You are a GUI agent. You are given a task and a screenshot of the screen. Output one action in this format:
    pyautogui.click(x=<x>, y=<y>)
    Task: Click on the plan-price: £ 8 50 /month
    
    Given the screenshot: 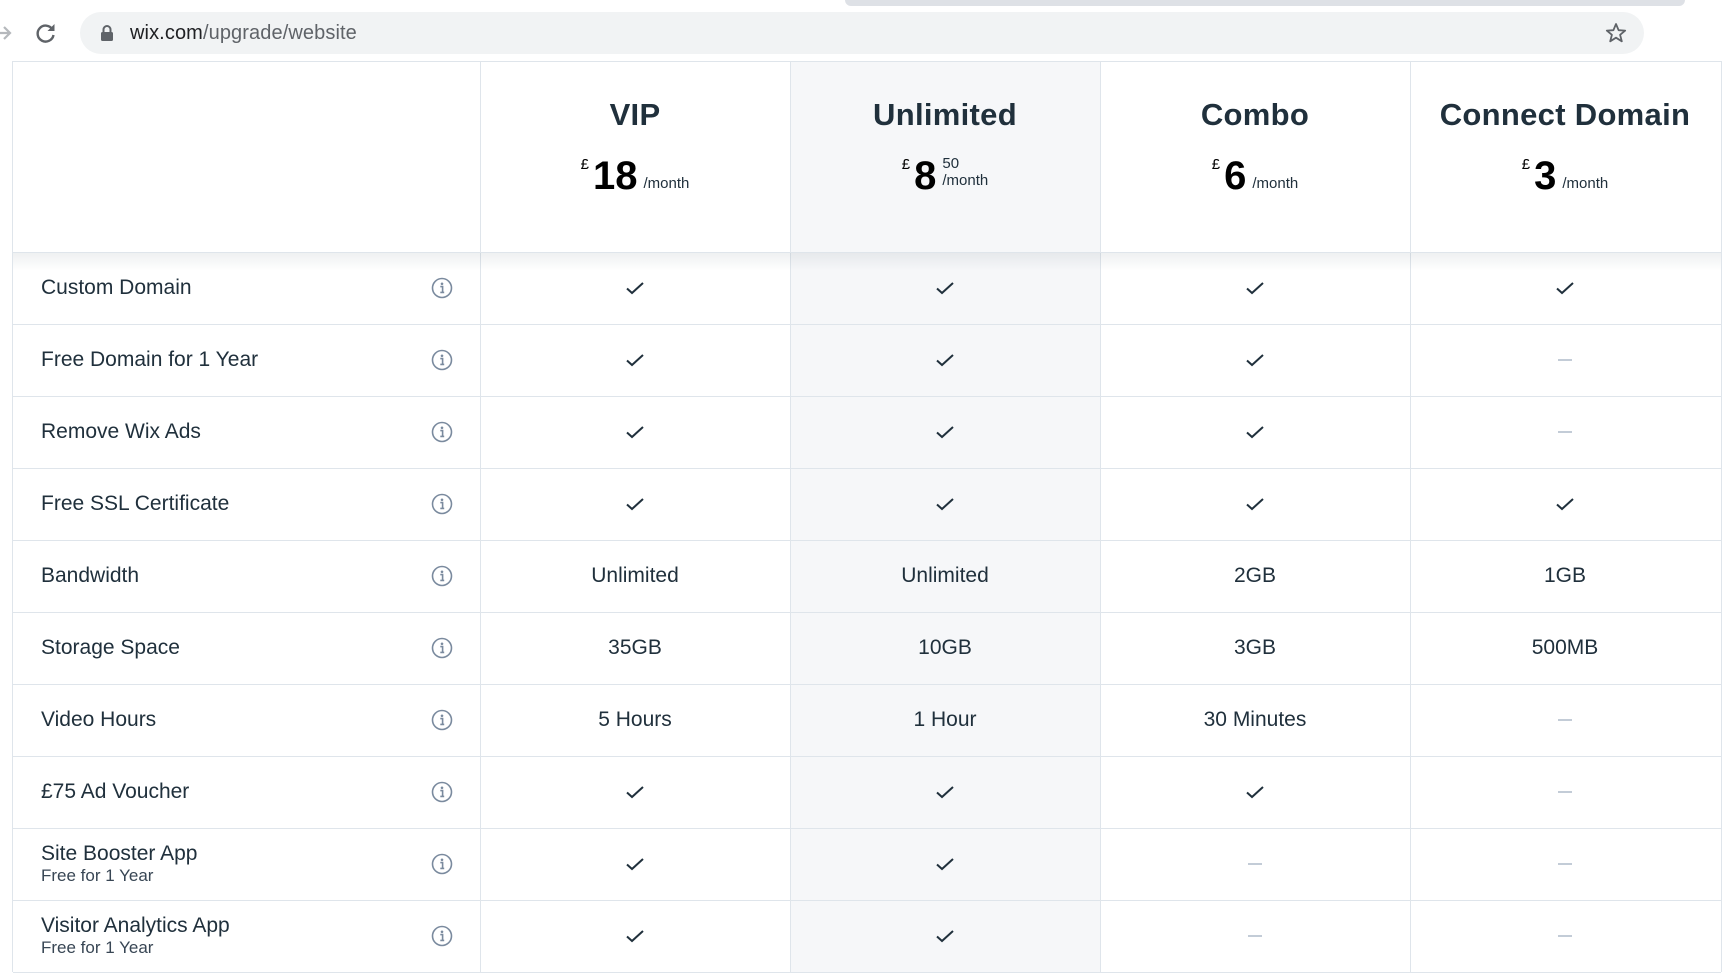 What is the action you would take?
    pyautogui.click(x=945, y=179)
    